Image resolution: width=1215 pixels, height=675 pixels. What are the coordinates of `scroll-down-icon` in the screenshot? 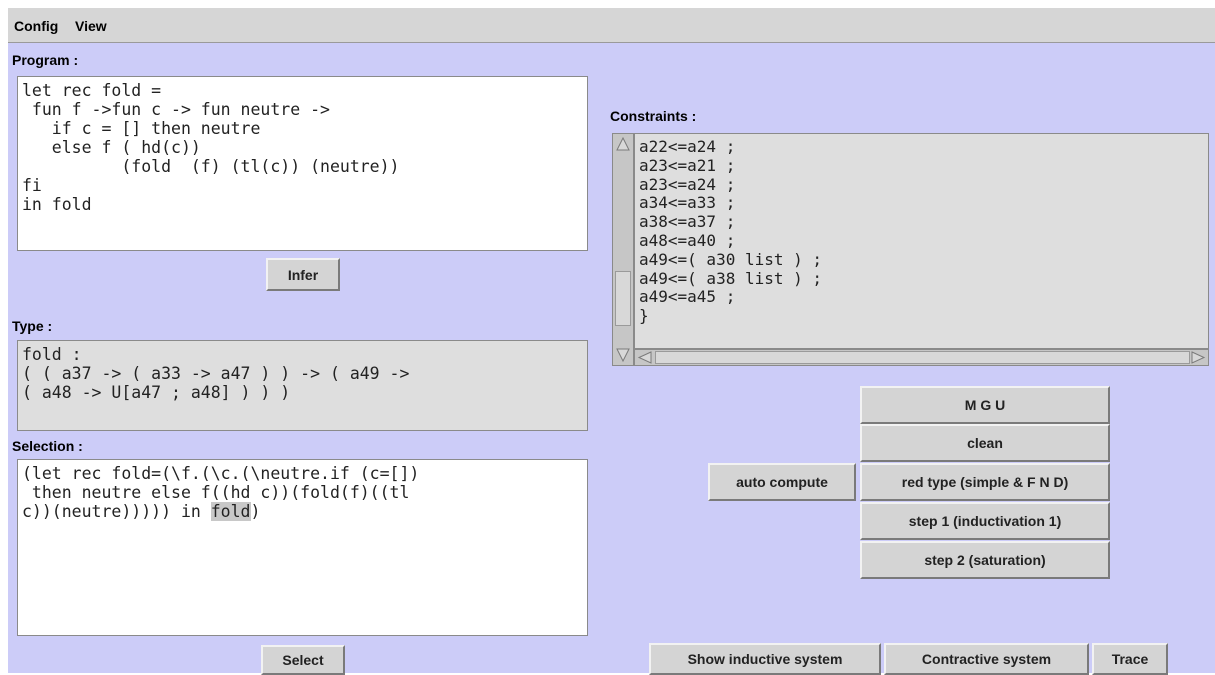 It's located at (623, 355).